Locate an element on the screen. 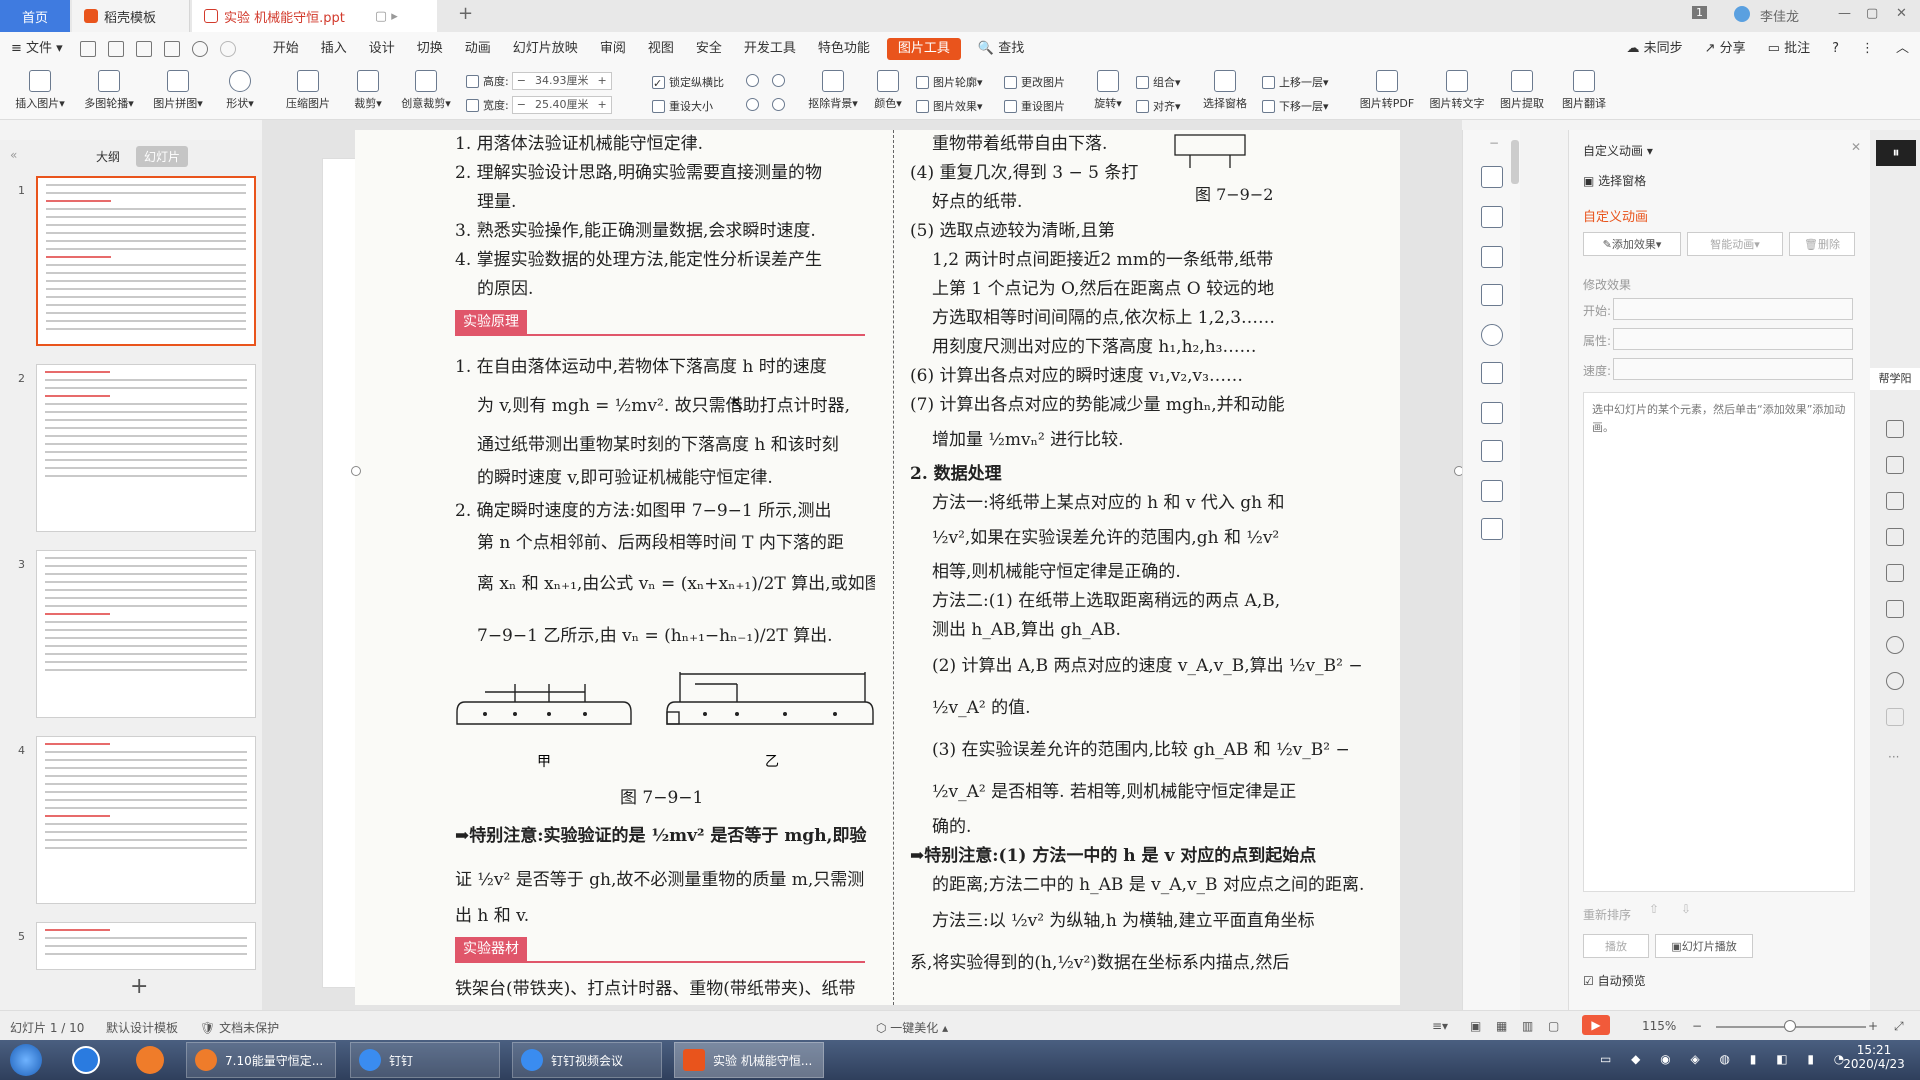 Image resolution: width=1920 pixels, height=1080 pixels. add-effect-button: ✎ 添加效果 ▾ is located at coordinates (1632, 244).